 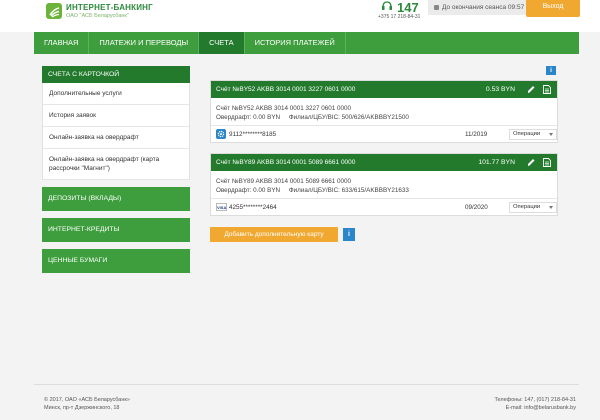 I want to click on info-button: i, so click(x=349, y=234).